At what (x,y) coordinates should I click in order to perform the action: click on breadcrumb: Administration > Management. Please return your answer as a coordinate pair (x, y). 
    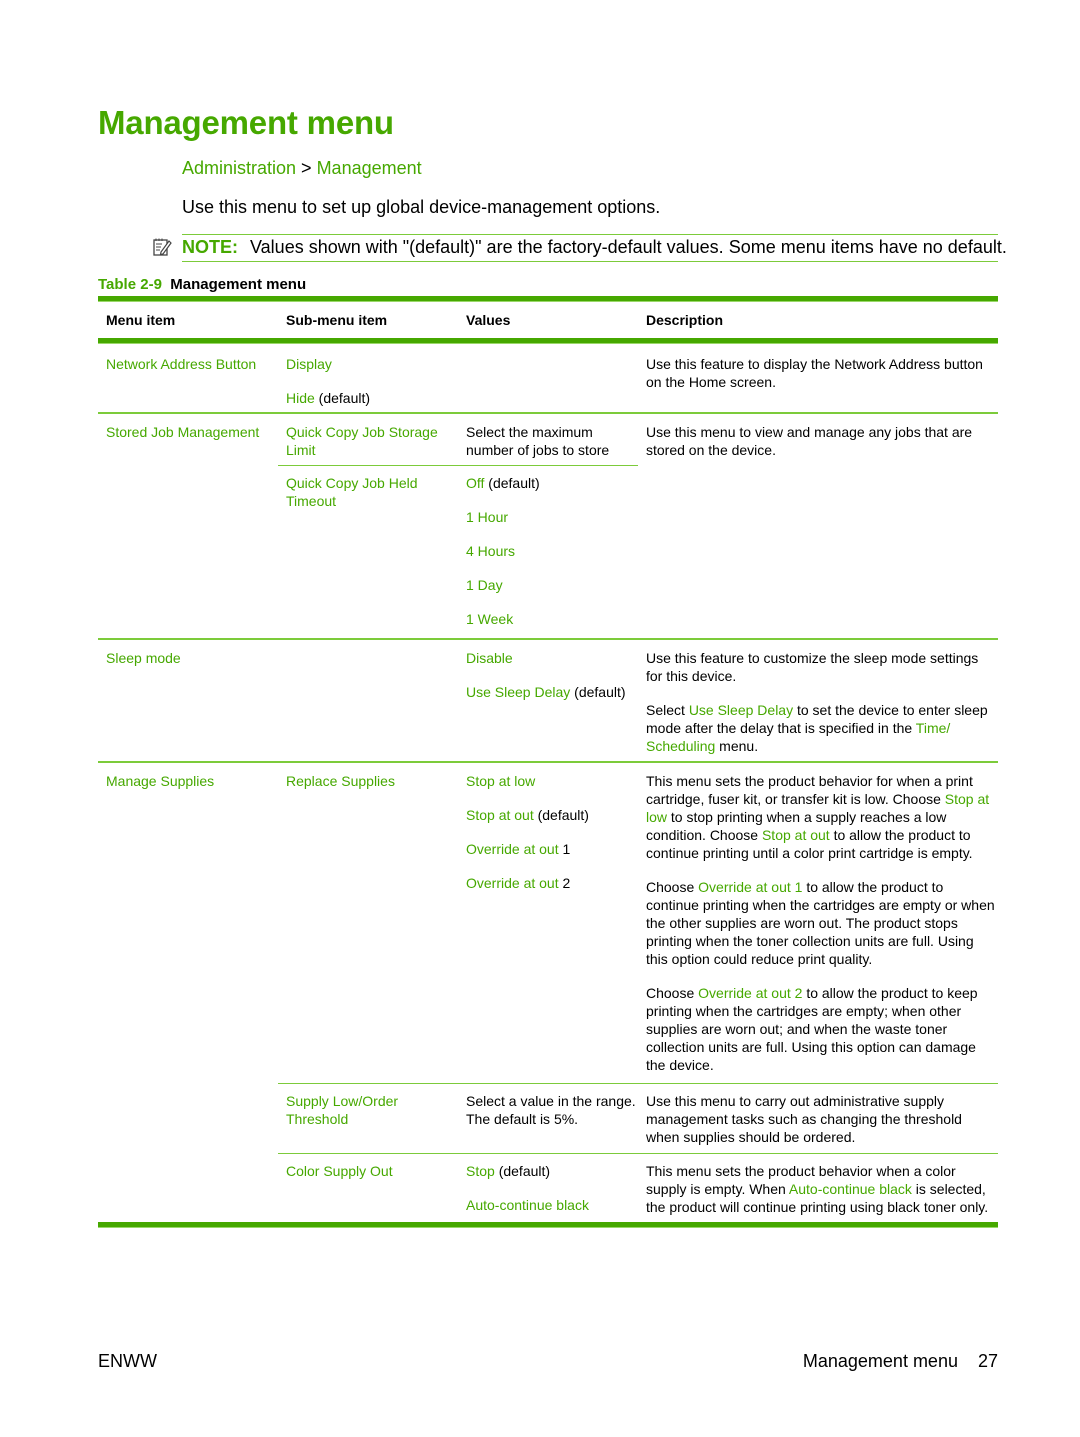
    Looking at the image, I should click on (302, 168).